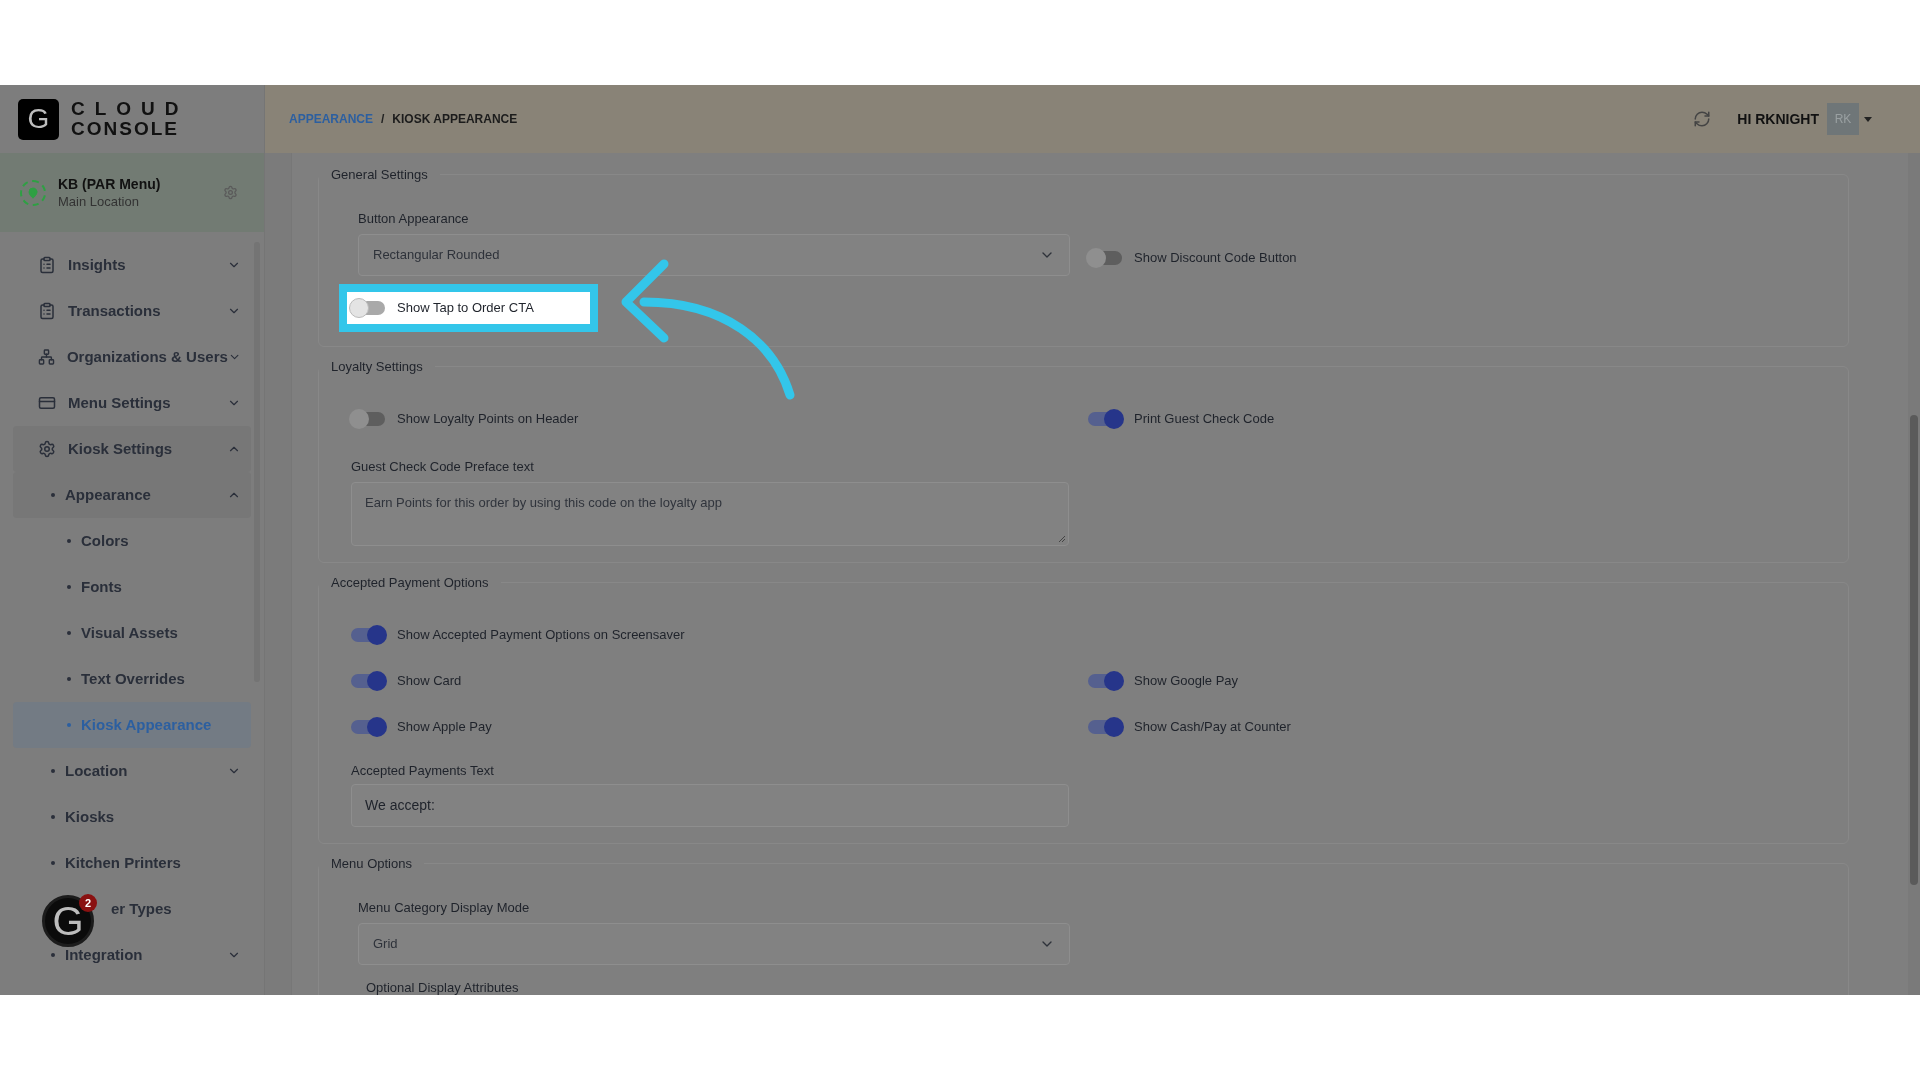 The width and height of the screenshot is (1920, 1080). What do you see at coordinates (406, 680) in the screenshot?
I see `toggle-switch: Show Card` at bounding box center [406, 680].